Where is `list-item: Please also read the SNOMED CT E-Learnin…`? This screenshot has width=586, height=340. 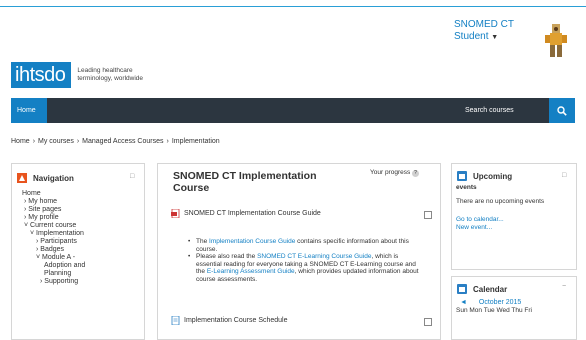
list-item: Please also read the SNOMED CT E-Learnin… is located at coordinates (306, 268).